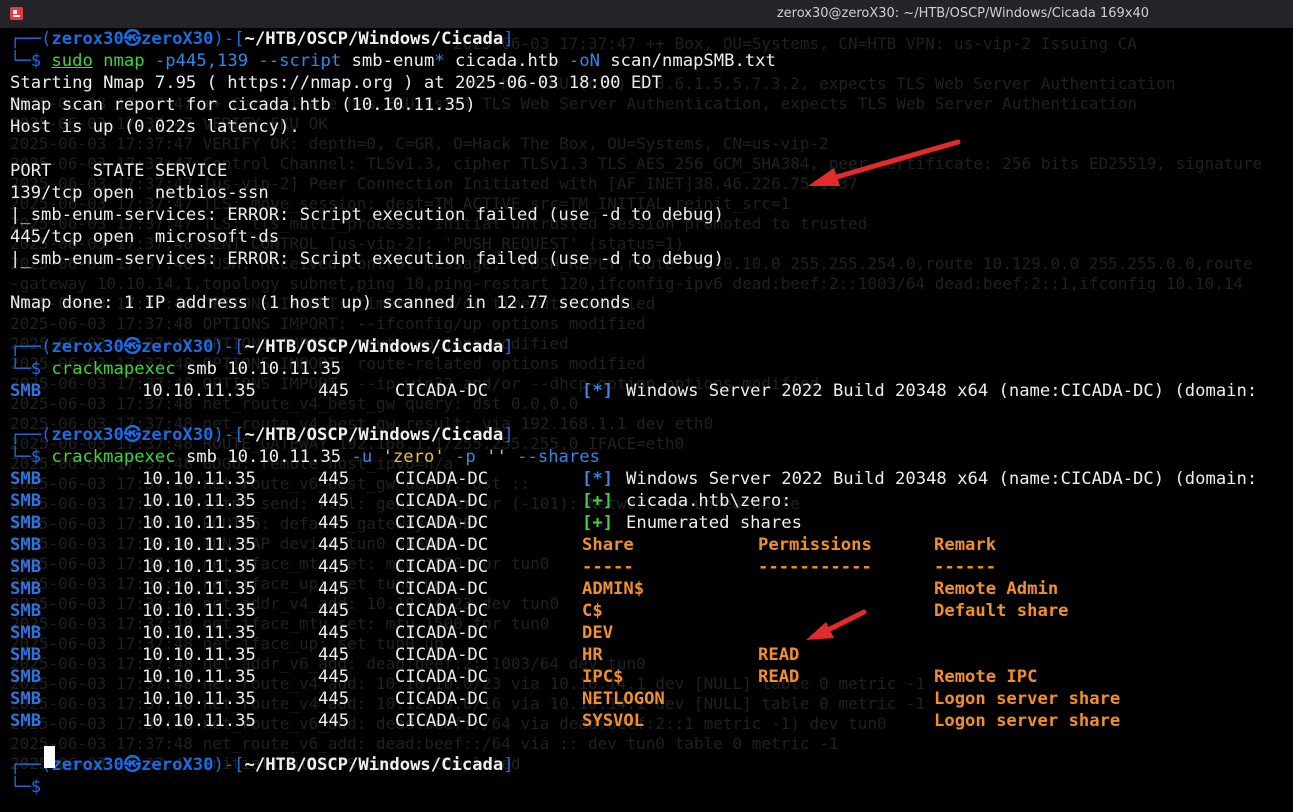 Image resolution: width=1293 pixels, height=812 pixels. What do you see at coordinates (779, 677) in the screenshot?
I see `share-permission: READ` at bounding box center [779, 677].